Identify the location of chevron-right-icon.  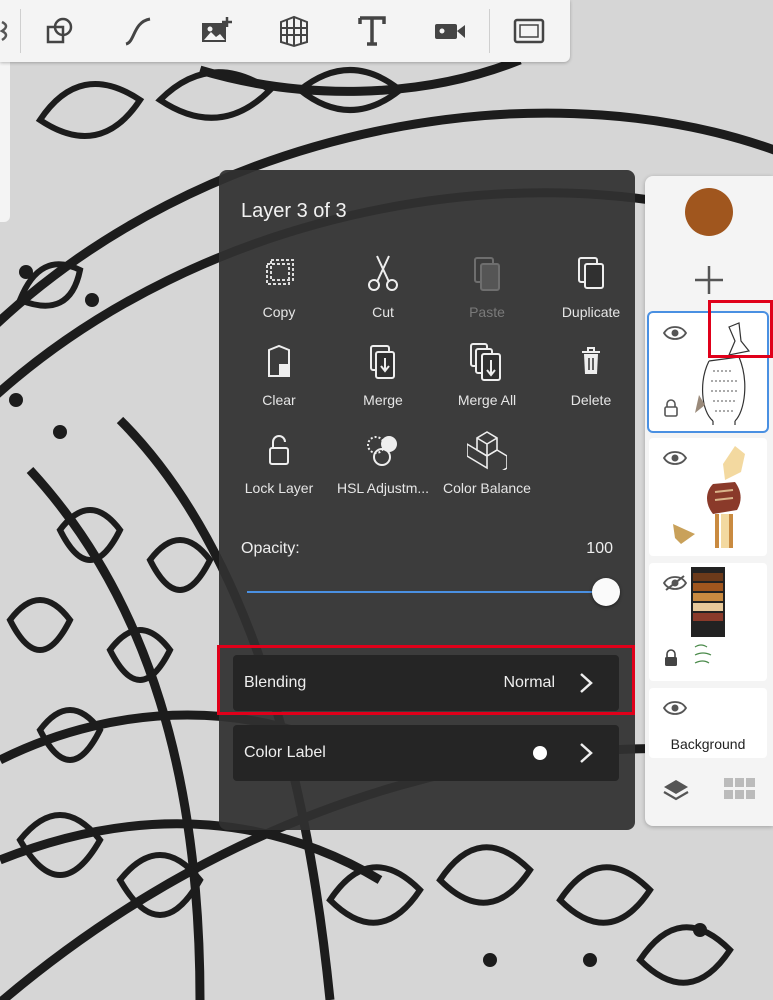
(586, 753).